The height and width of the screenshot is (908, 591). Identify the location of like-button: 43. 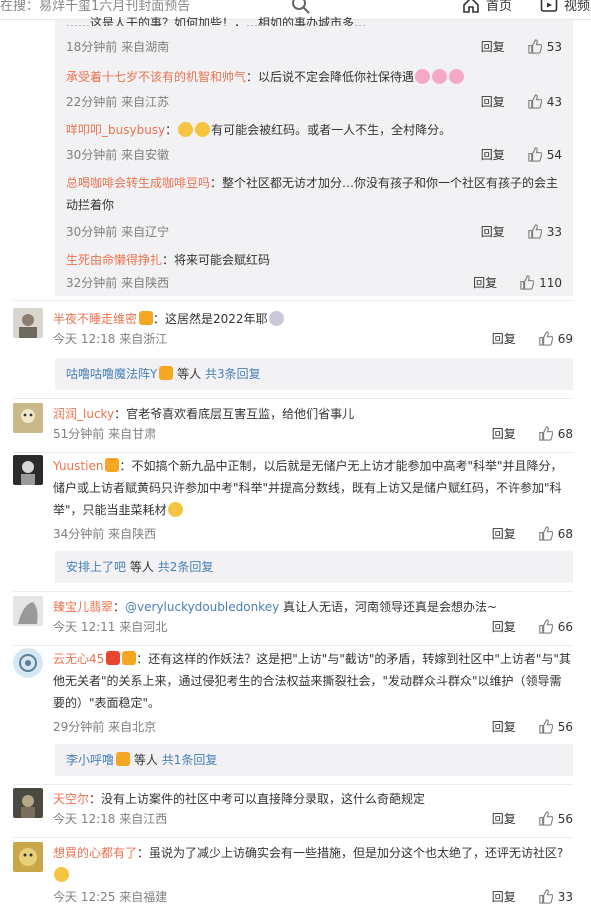
(544, 101).